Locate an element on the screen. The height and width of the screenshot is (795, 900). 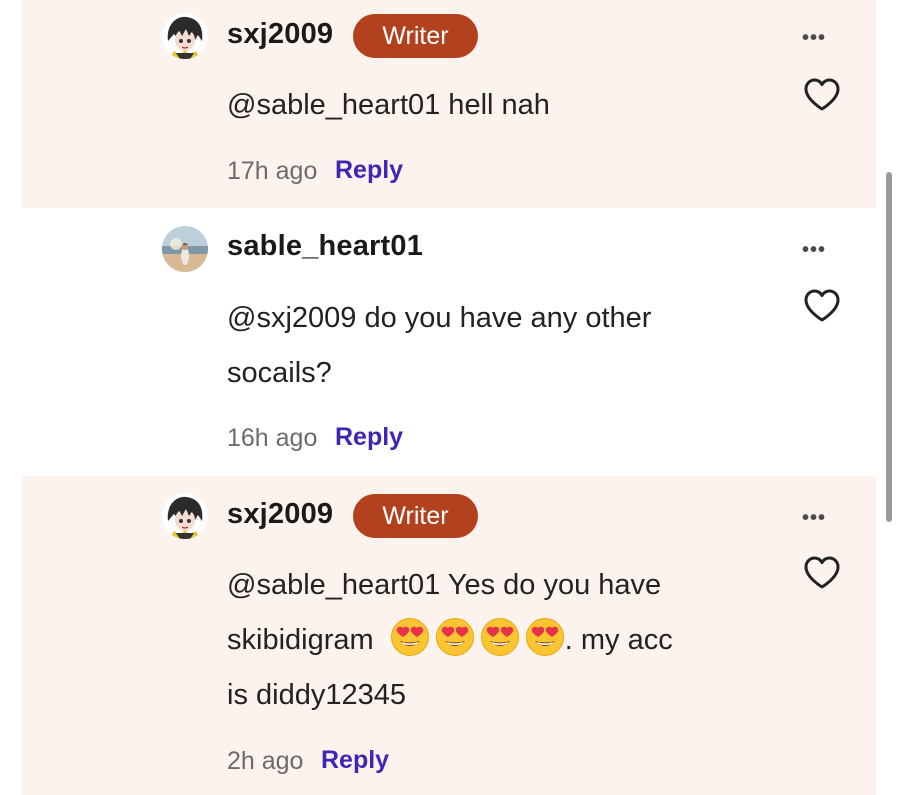
comment-text-line: is diddy12345 is located at coordinates (316, 695).